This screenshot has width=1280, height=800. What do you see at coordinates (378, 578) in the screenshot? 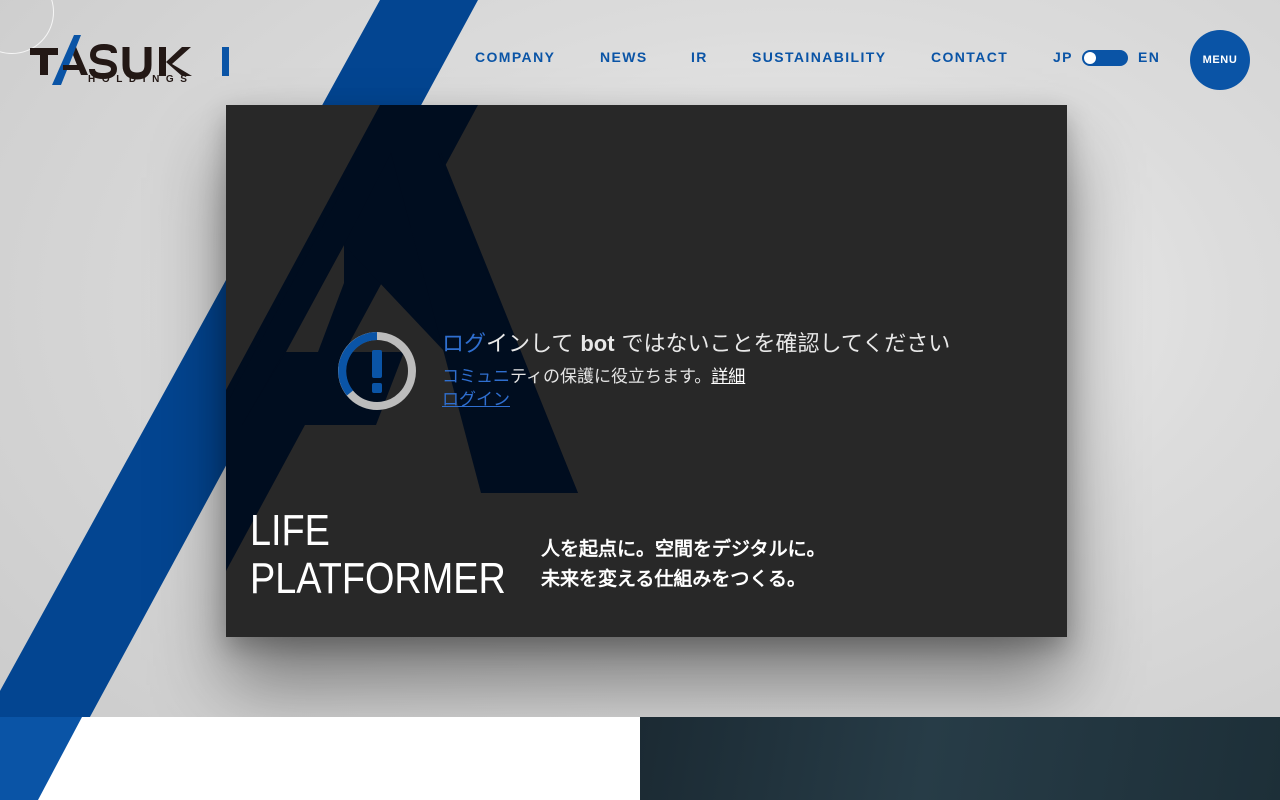
I see `tagline-line-2: PLATFORMER` at bounding box center [378, 578].